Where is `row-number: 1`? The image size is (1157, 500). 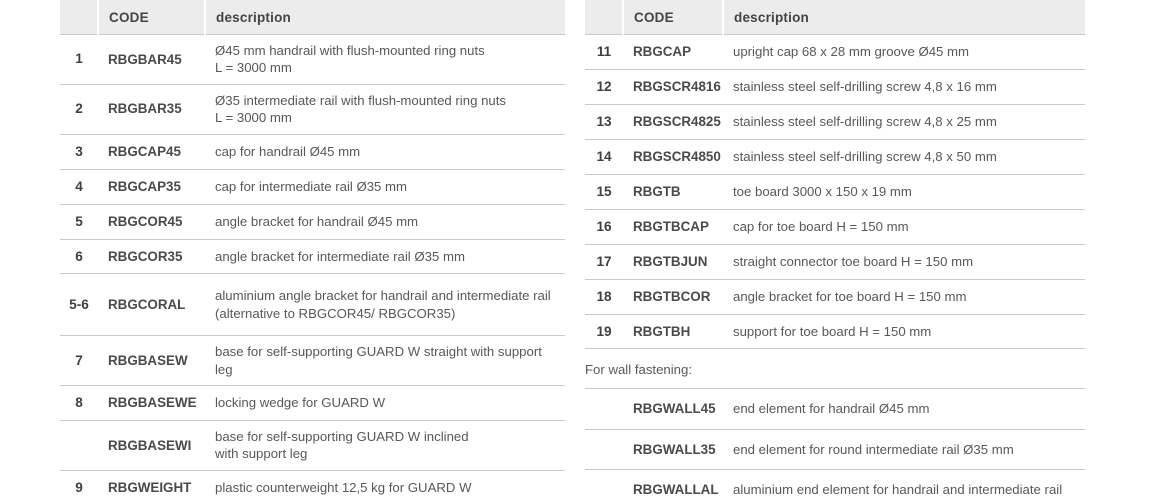 row-number: 1 is located at coordinates (79, 59).